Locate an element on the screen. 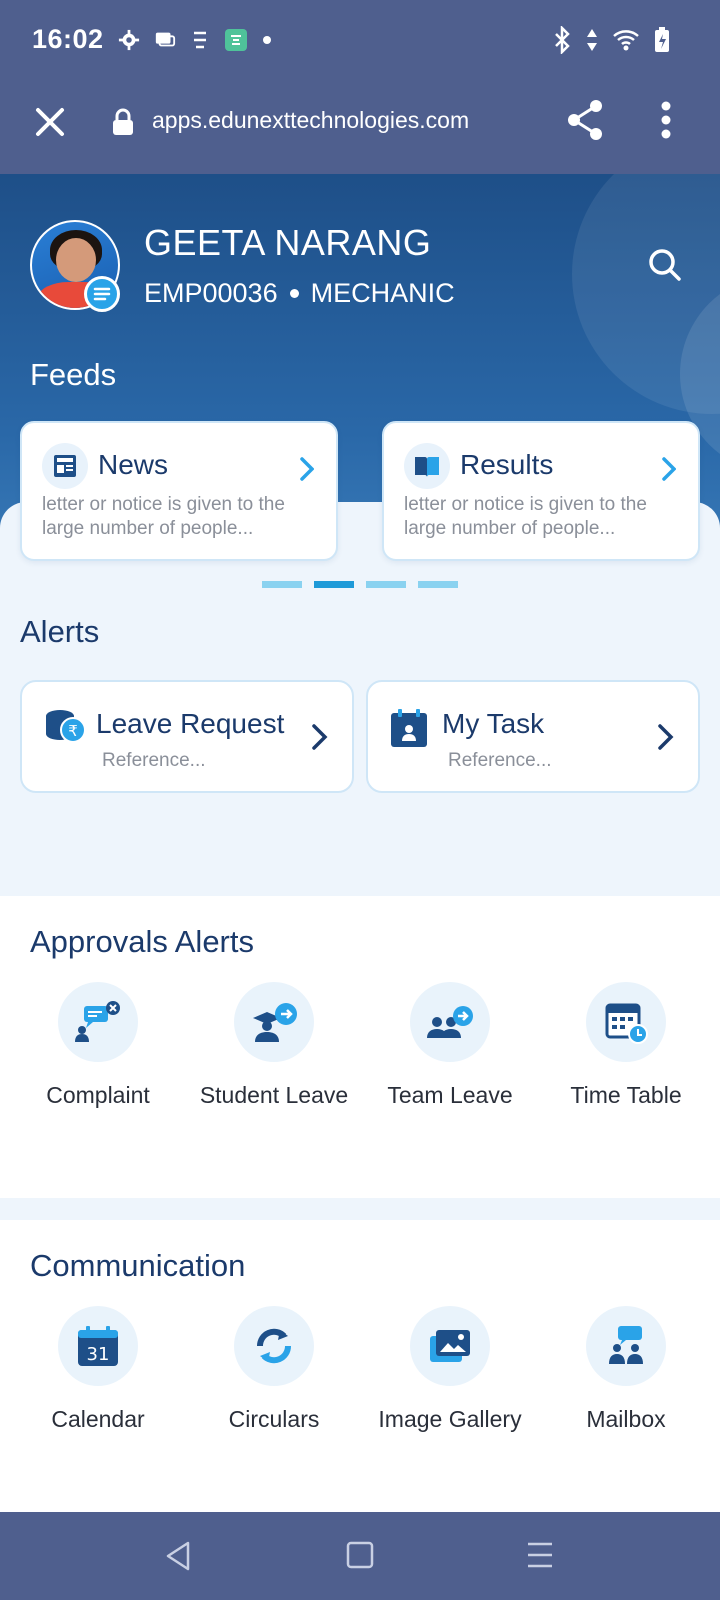  complaint-icon is located at coordinates (98, 1022).